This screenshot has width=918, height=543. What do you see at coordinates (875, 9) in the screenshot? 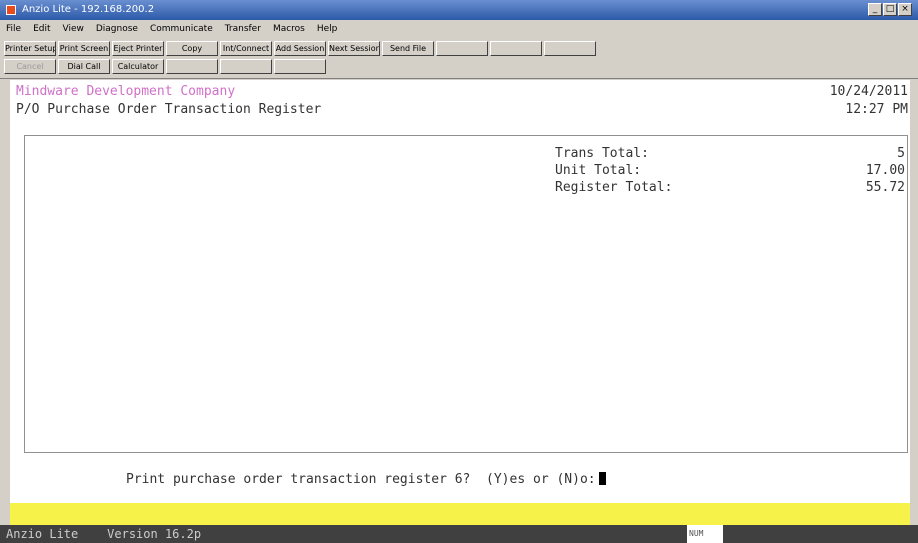
I see `minimize-button: _` at bounding box center [875, 9].